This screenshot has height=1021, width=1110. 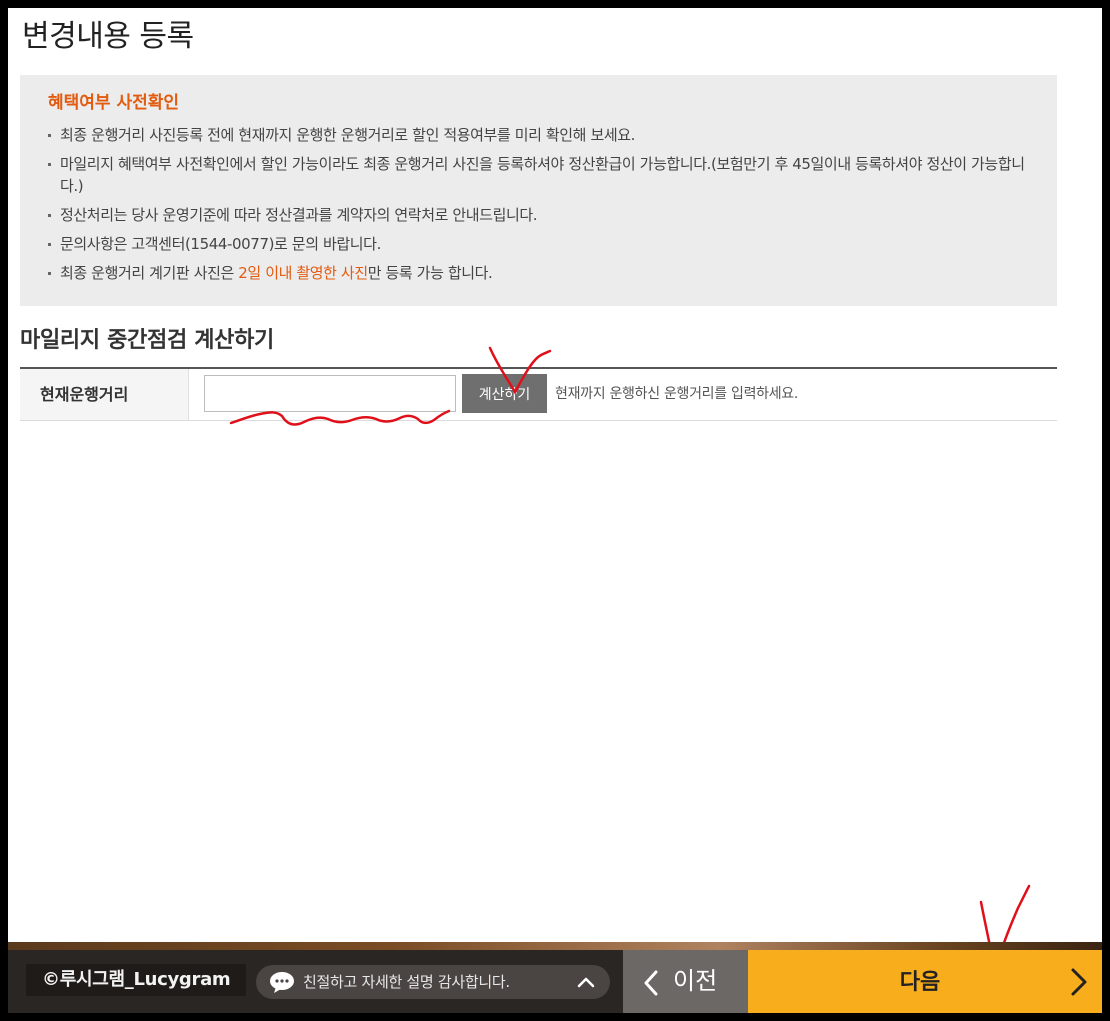 What do you see at coordinates (282, 982) in the screenshot?
I see `speech-bubble-icon` at bounding box center [282, 982].